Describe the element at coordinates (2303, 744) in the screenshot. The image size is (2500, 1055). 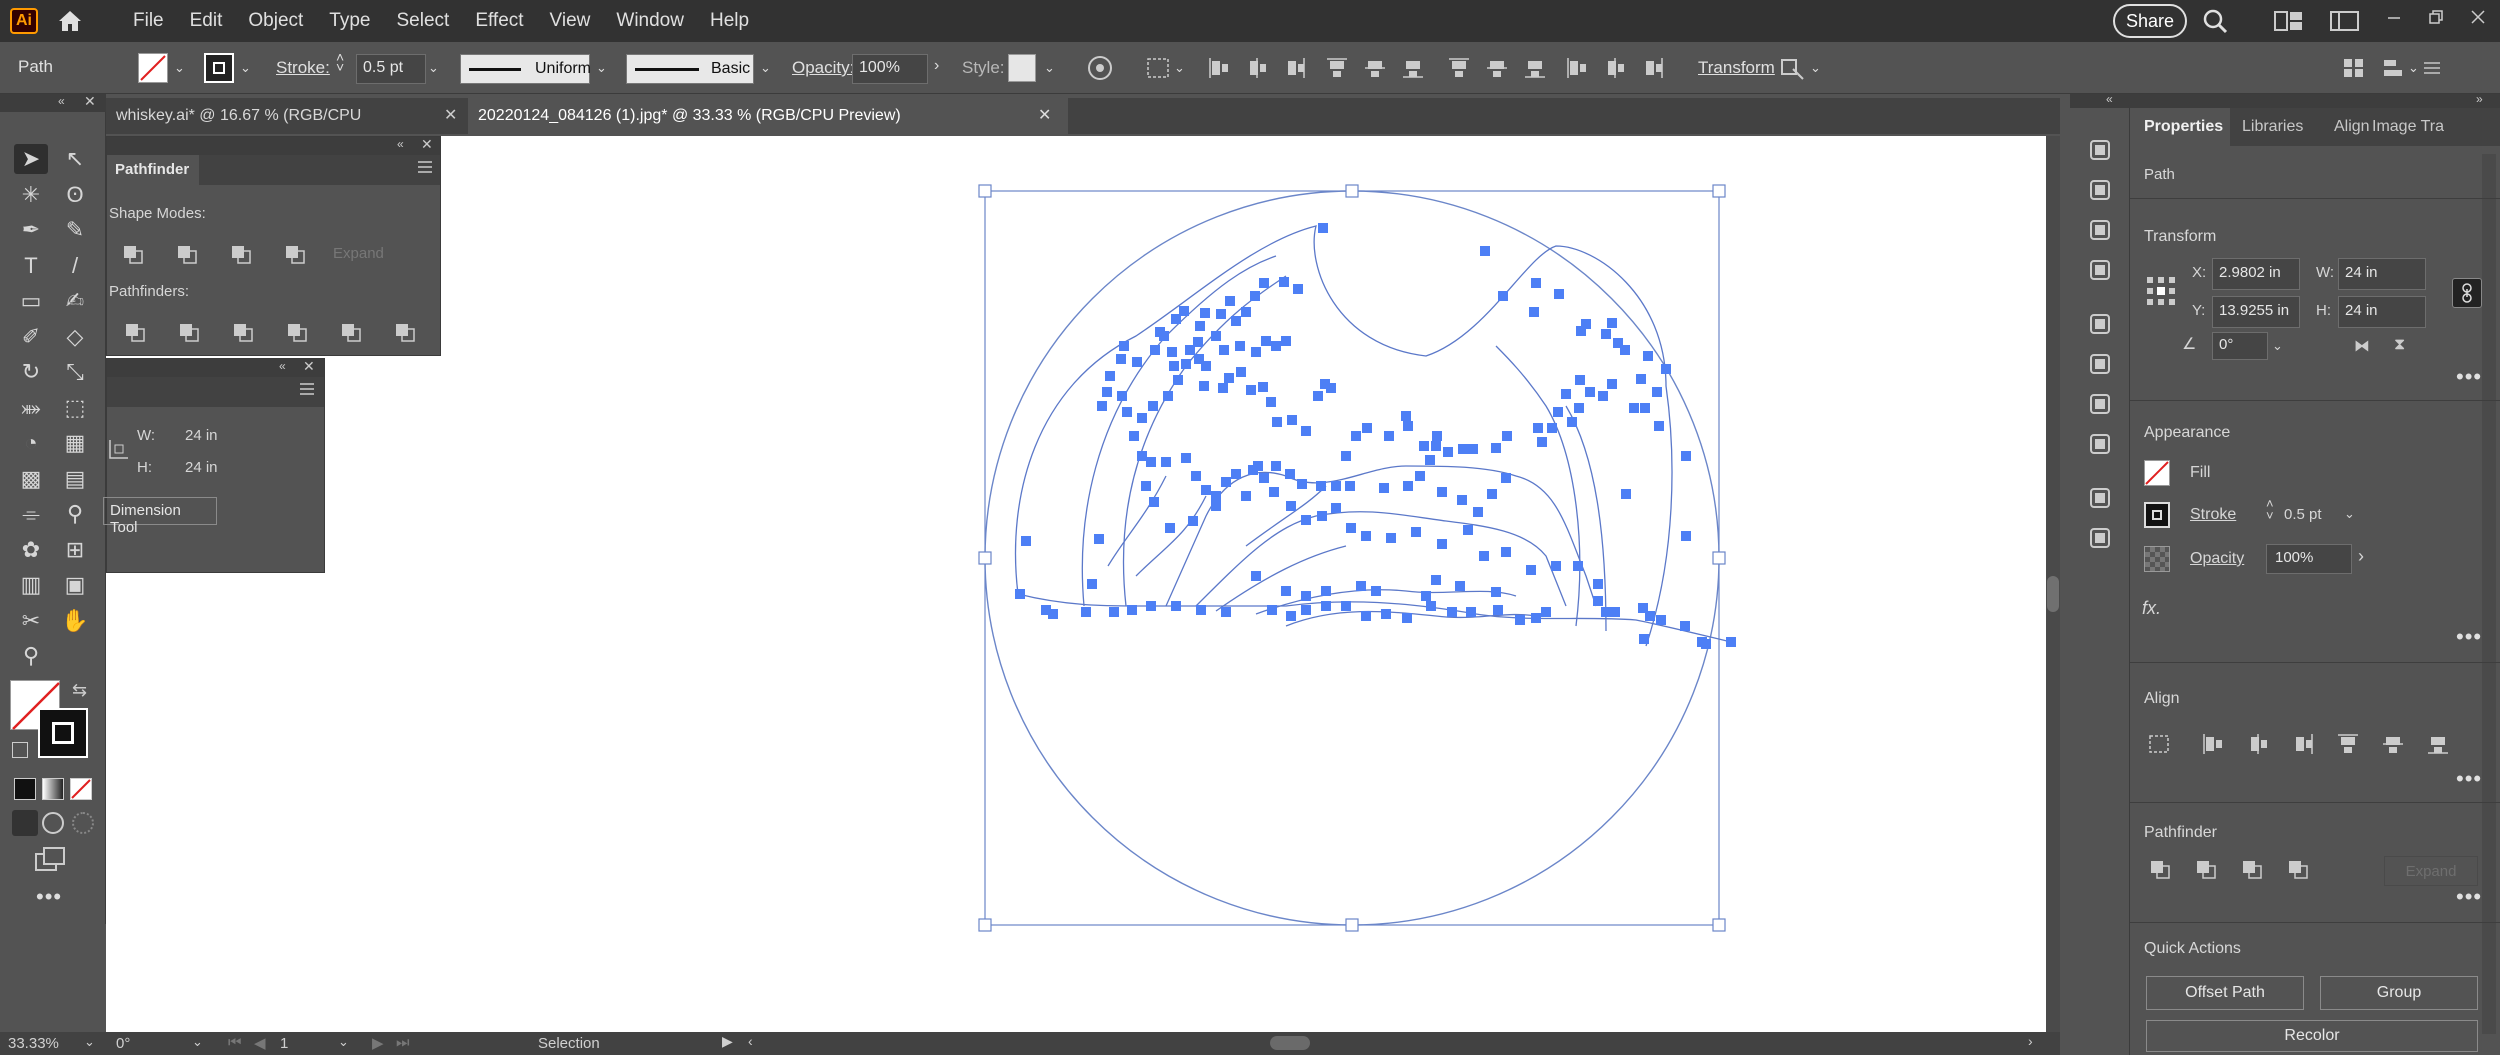
I see `align-right-icon` at that location.